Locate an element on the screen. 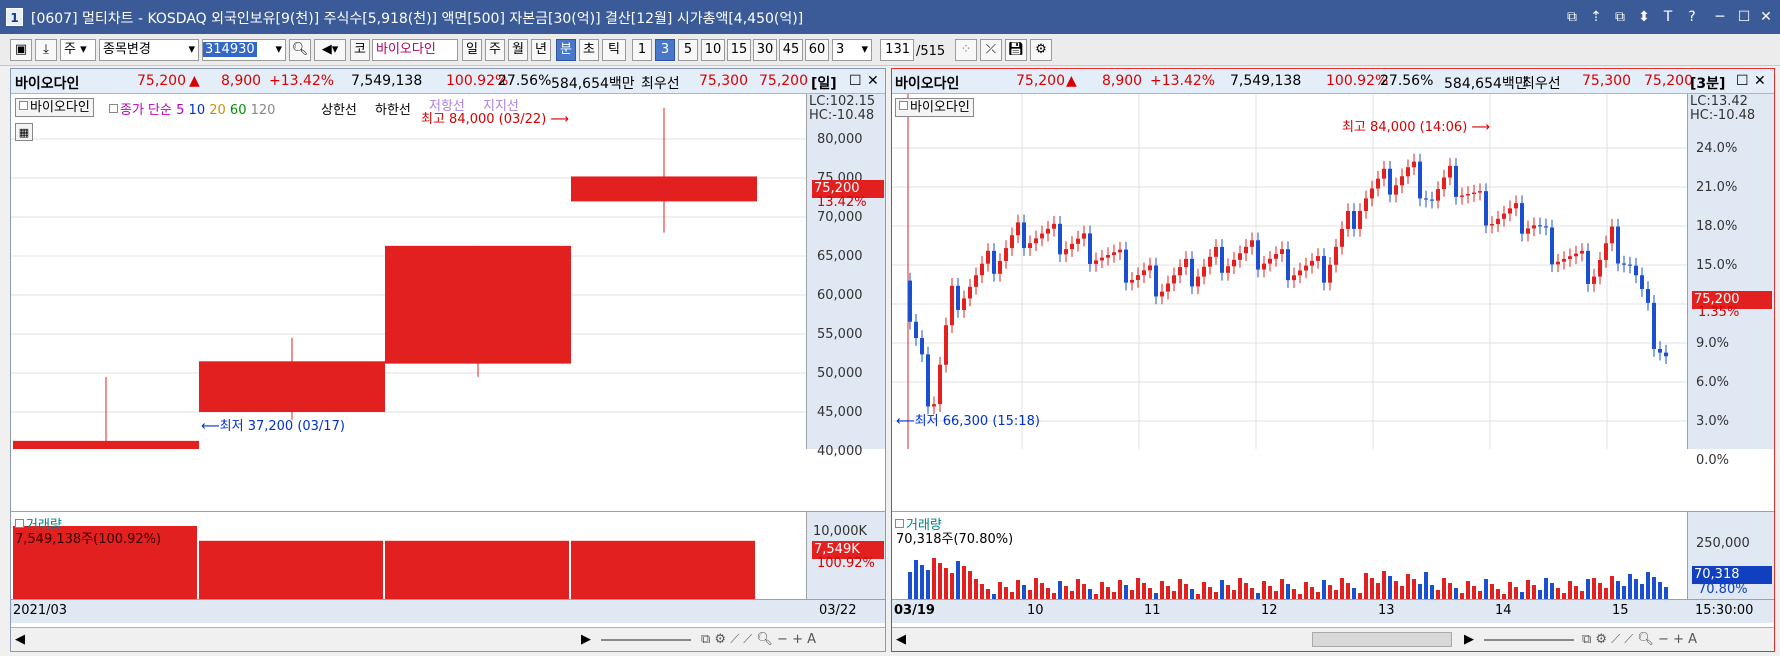 The height and width of the screenshot is (656, 1780). tick-label: 40,000 is located at coordinates (840, 451).